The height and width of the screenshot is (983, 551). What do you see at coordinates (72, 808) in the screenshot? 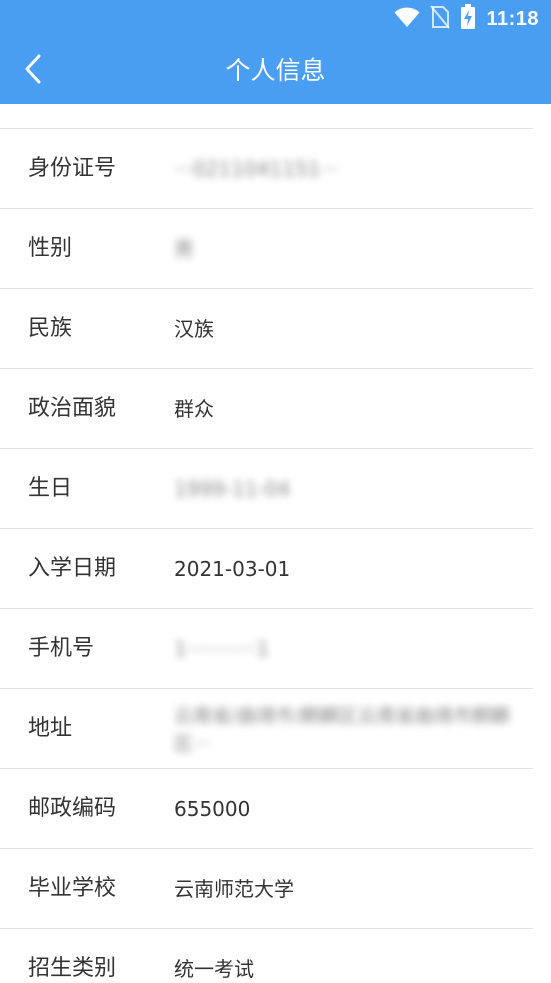
I see `row-label: 邮政编码` at bounding box center [72, 808].